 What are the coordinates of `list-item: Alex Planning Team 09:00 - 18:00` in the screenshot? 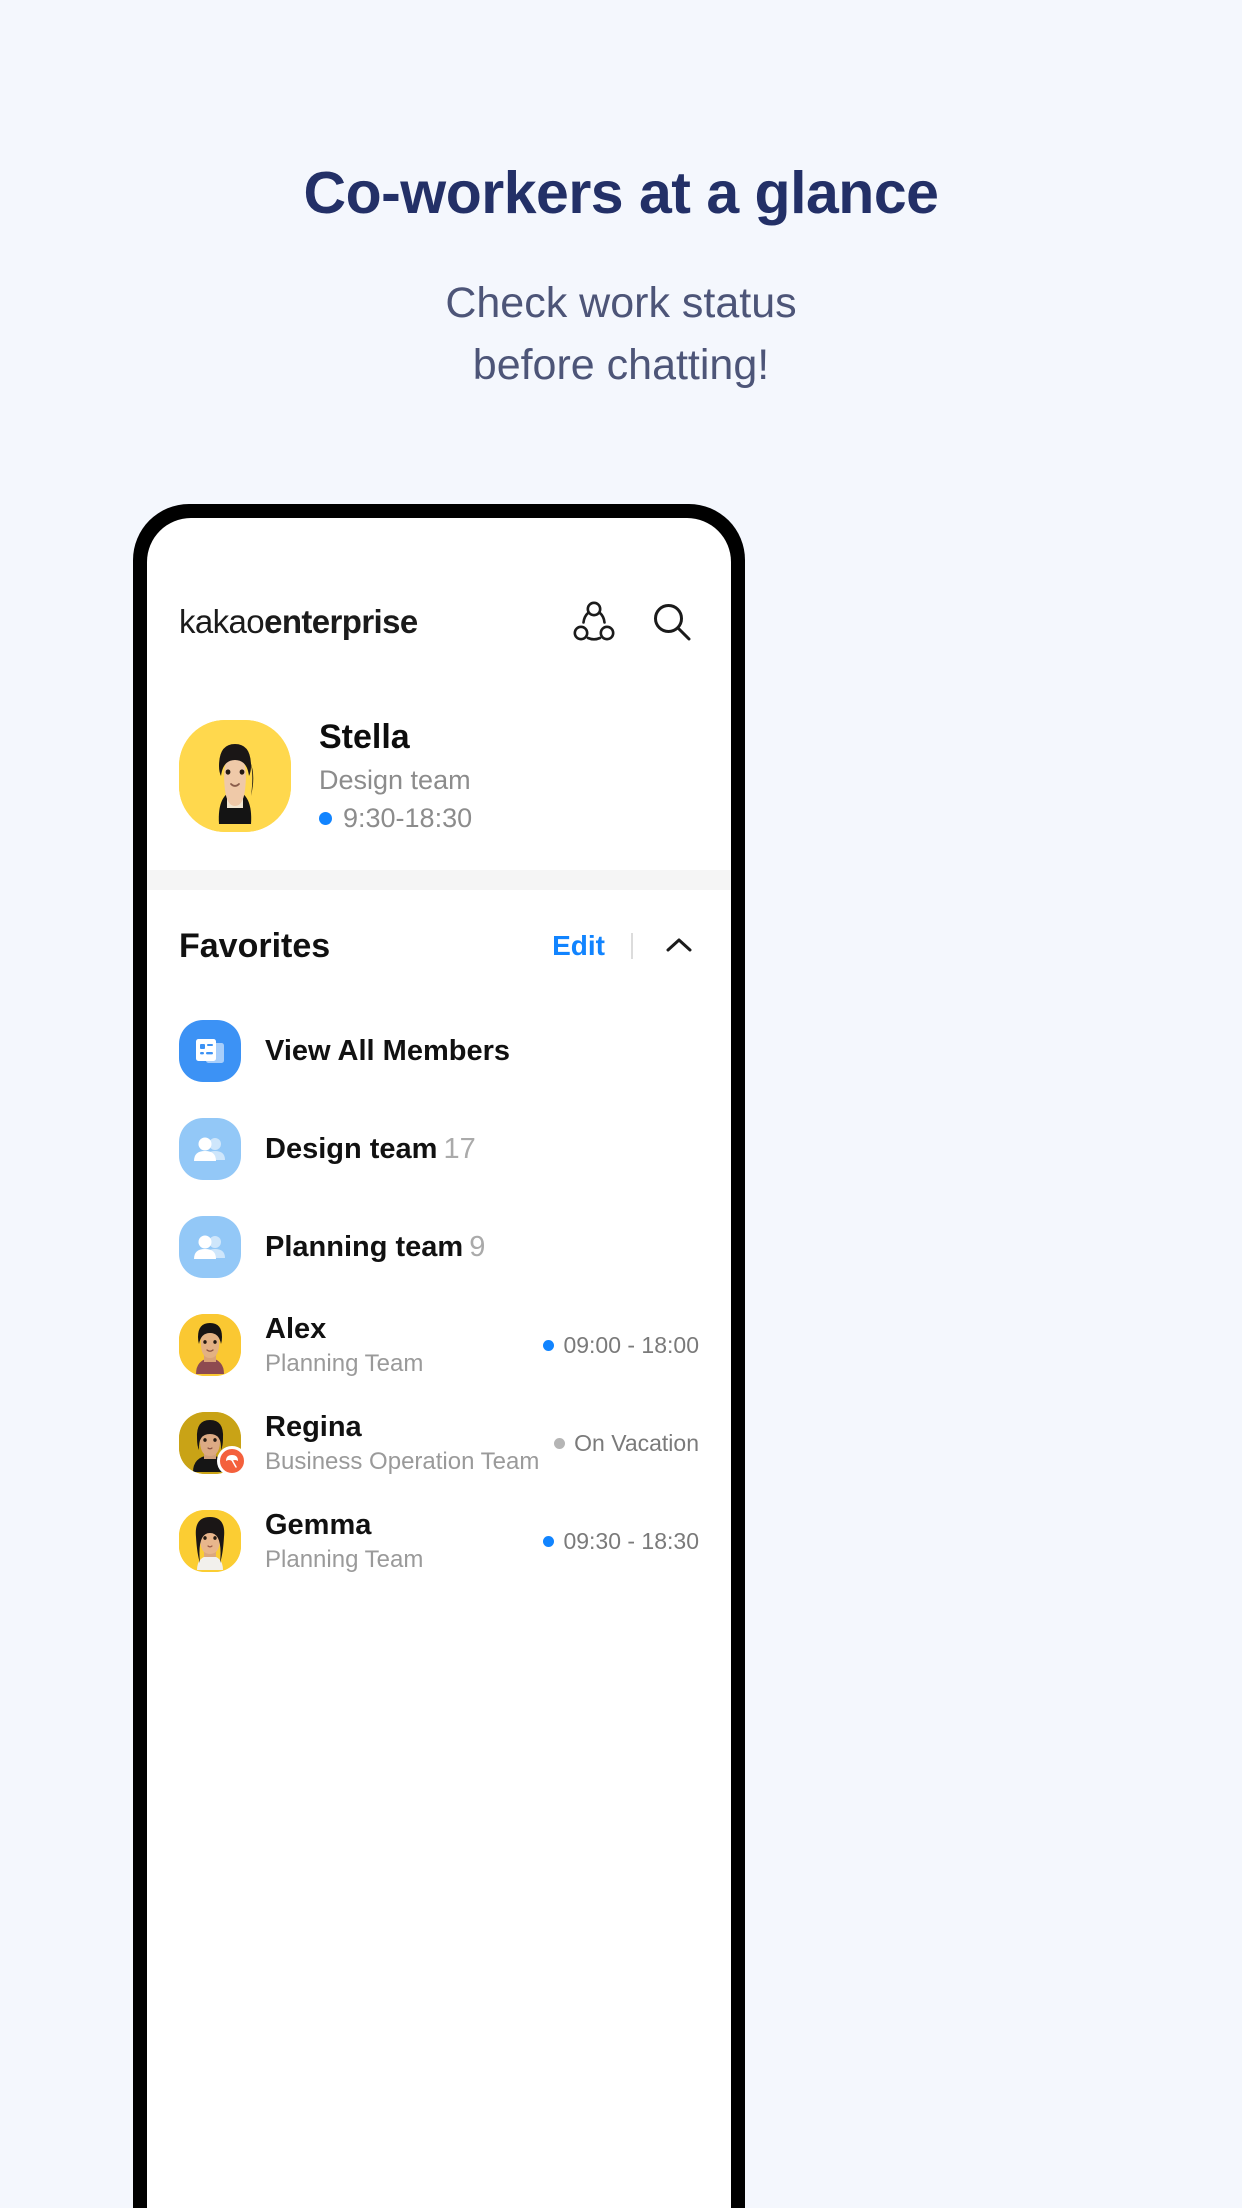 It's located at (439, 1345).